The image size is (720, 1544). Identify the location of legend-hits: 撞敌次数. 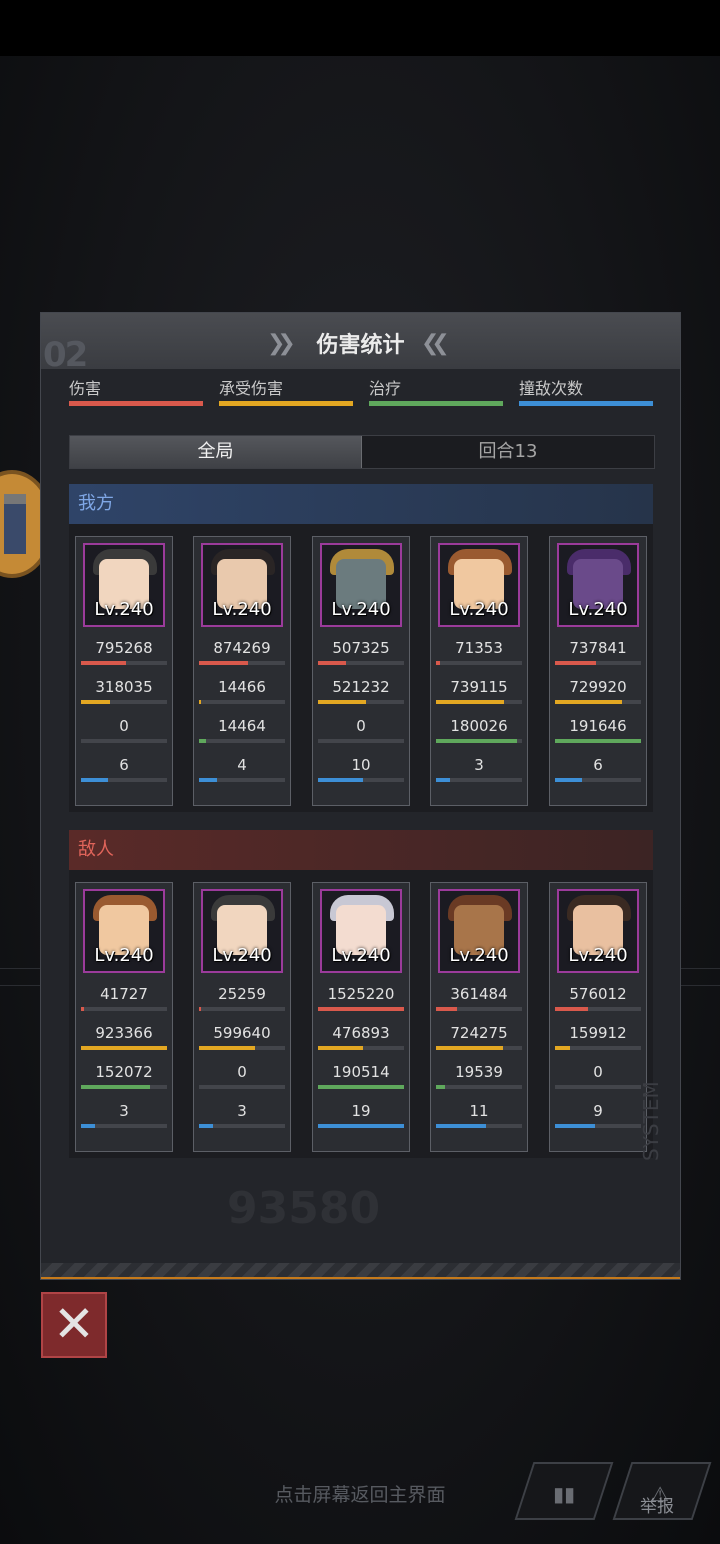
(586, 393).